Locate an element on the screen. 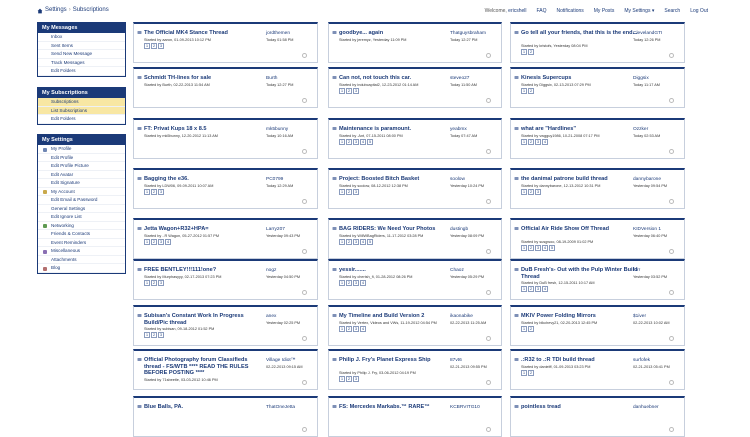 This screenshot has height=437, width=750. last-poster: soolow is located at coordinates (457, 179).